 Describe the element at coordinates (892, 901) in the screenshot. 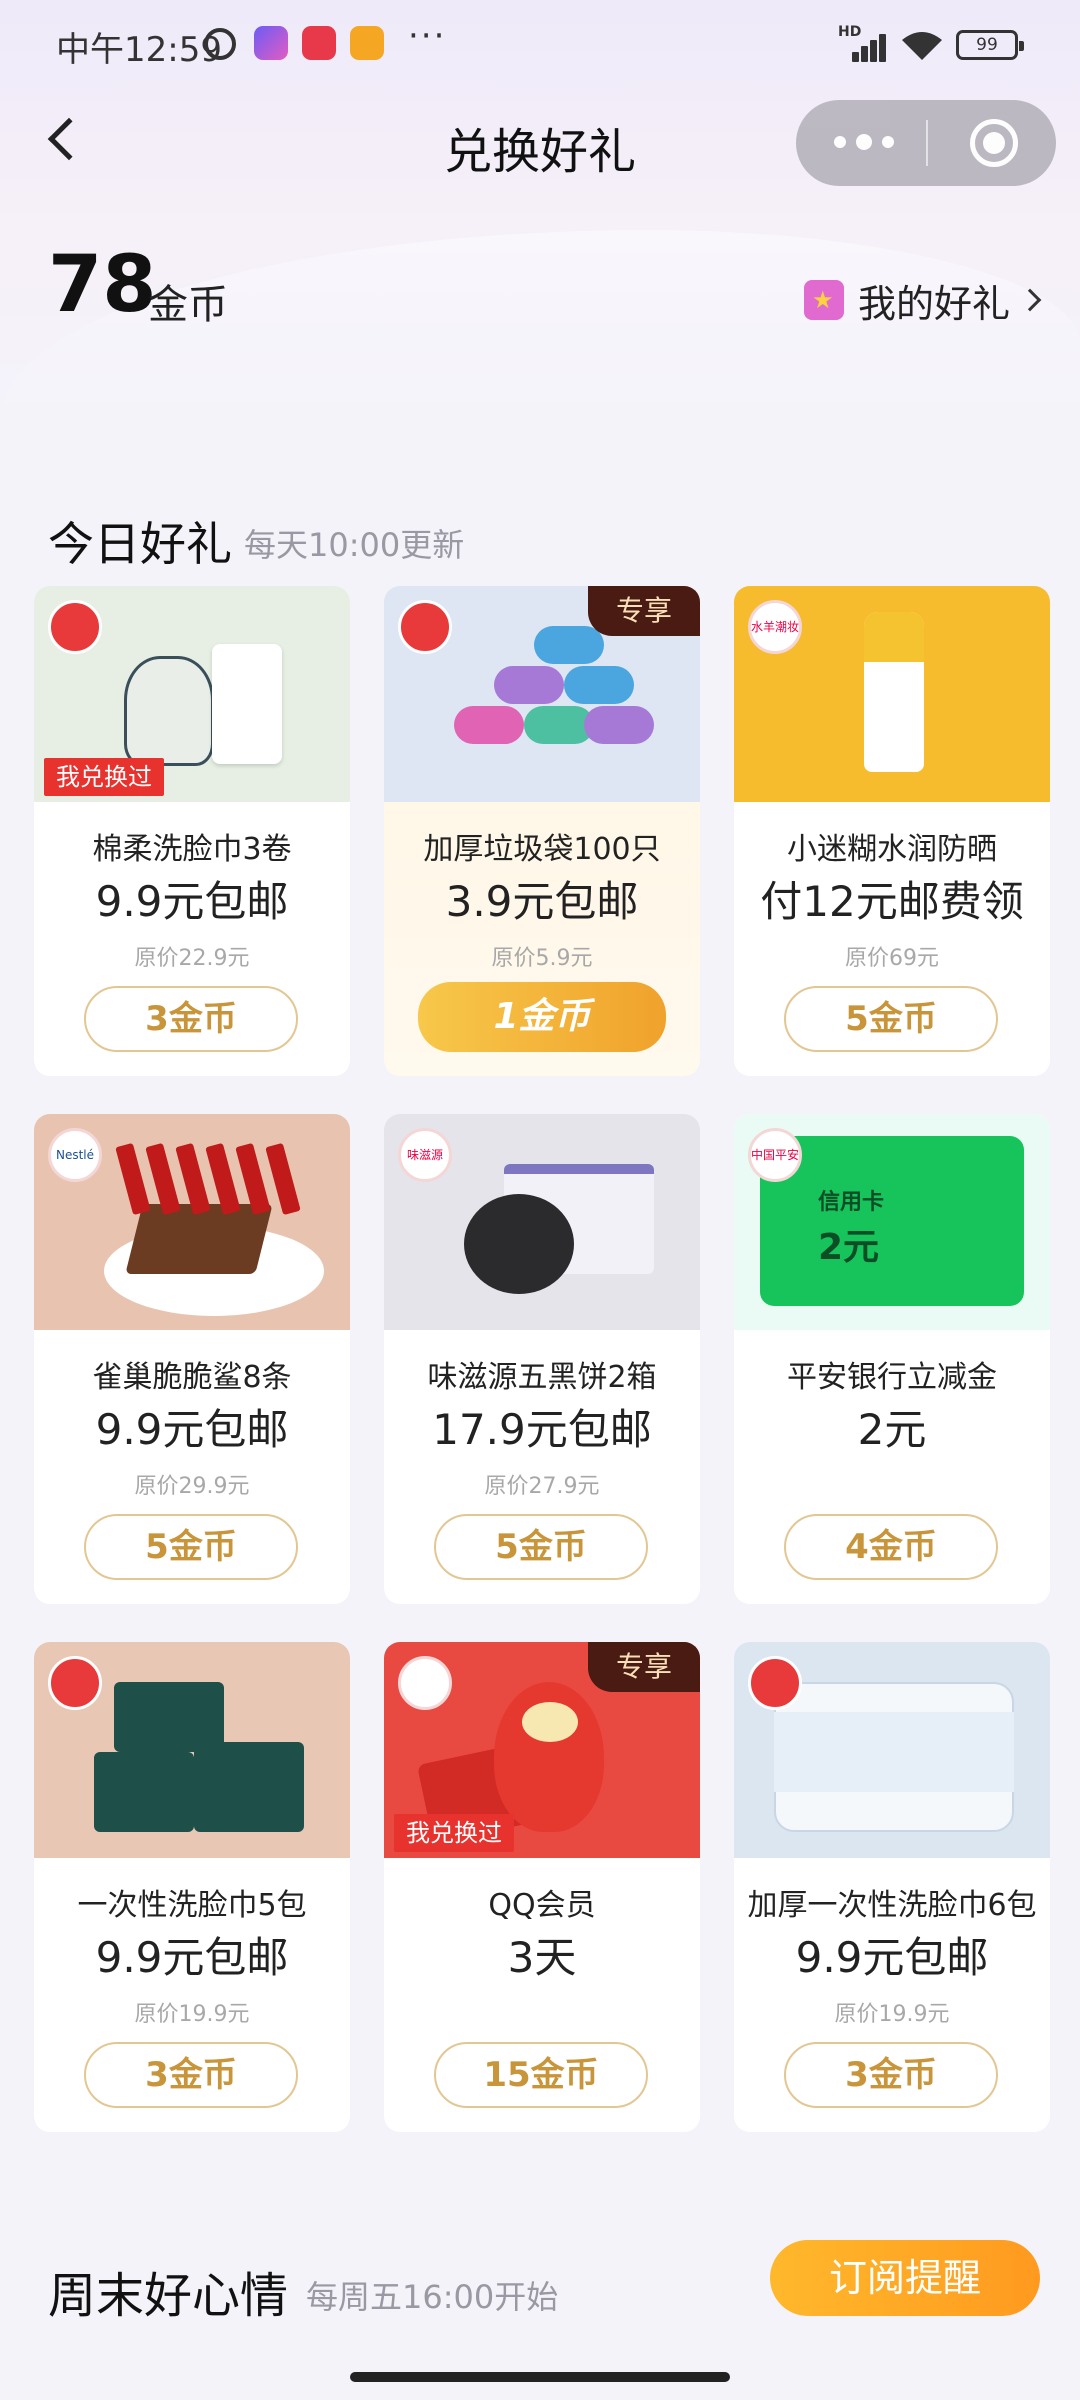

I see `product-price: 付12元邮费领` at that location.